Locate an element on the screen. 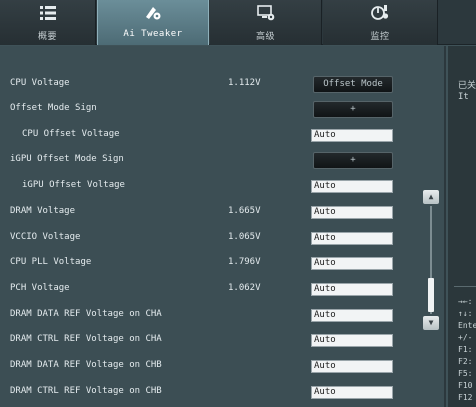  cpu-pll-voltage-input: Auto is located at coordinates (352, 263).